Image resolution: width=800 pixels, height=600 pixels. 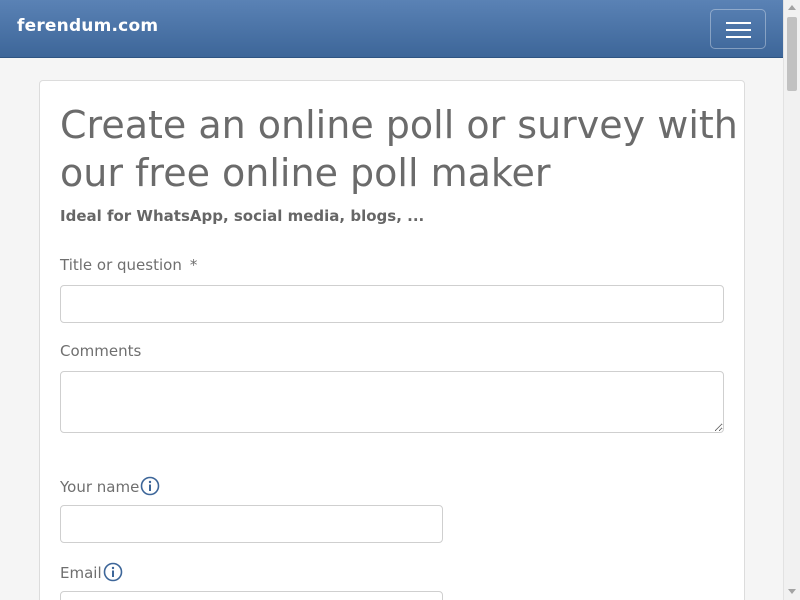 I want to click on name-label-text: Your name, so click(x=100, y=487).